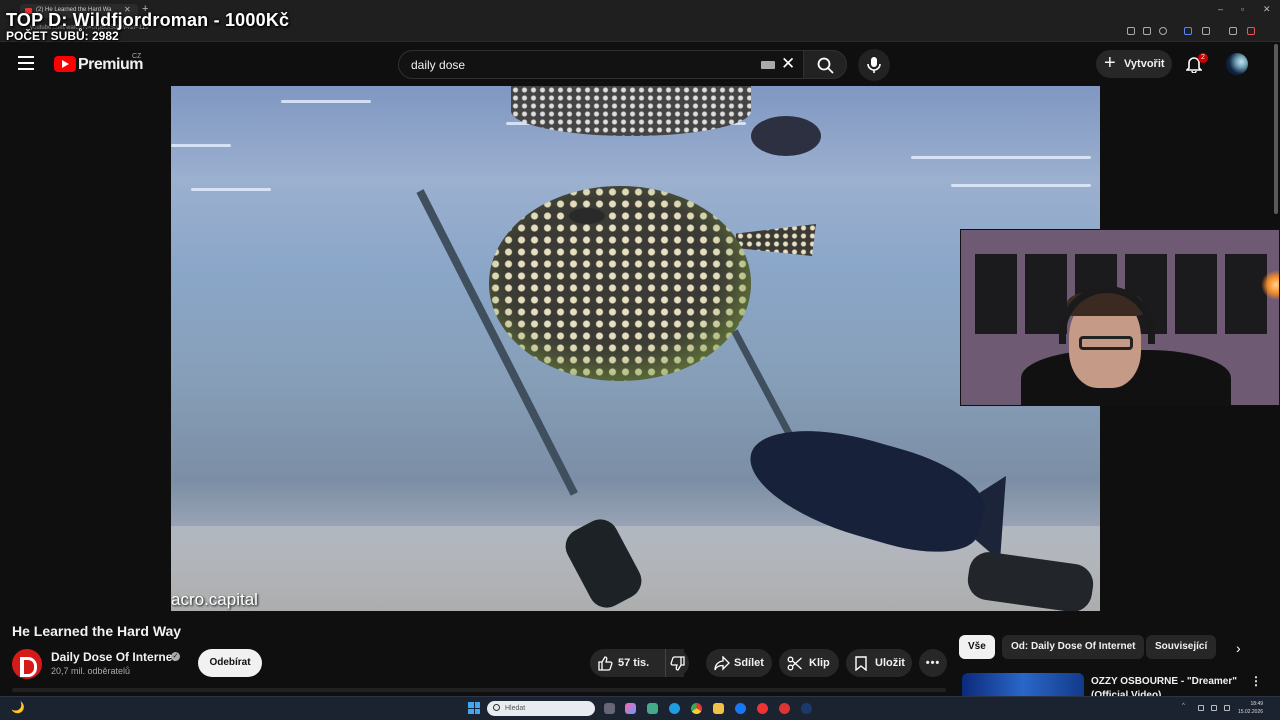 The image size is (1280, 720). What do you see at coordinates (605, 663) in the screenshot?
I see `thumbs-up-icon` at bounding box center [605, 663].